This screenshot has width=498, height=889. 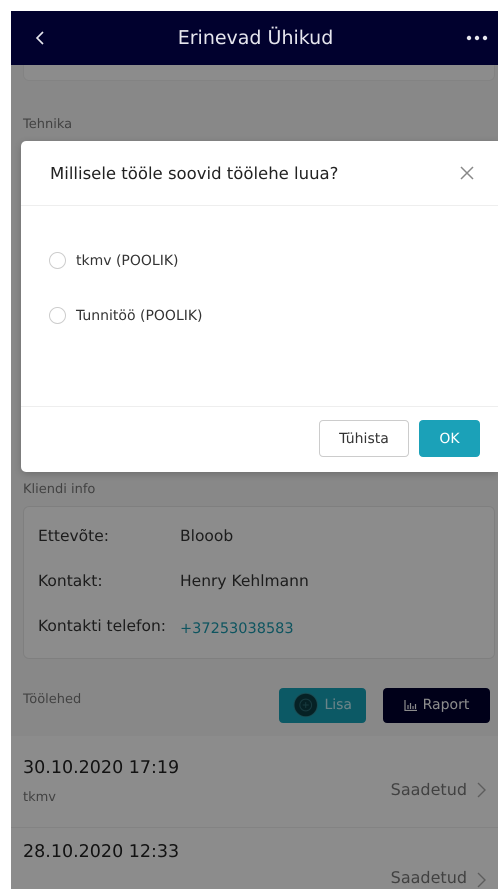 I want to click on worksheet-row: 28.10.2020 12:33 Saadetud, so click(x=254, y=858).